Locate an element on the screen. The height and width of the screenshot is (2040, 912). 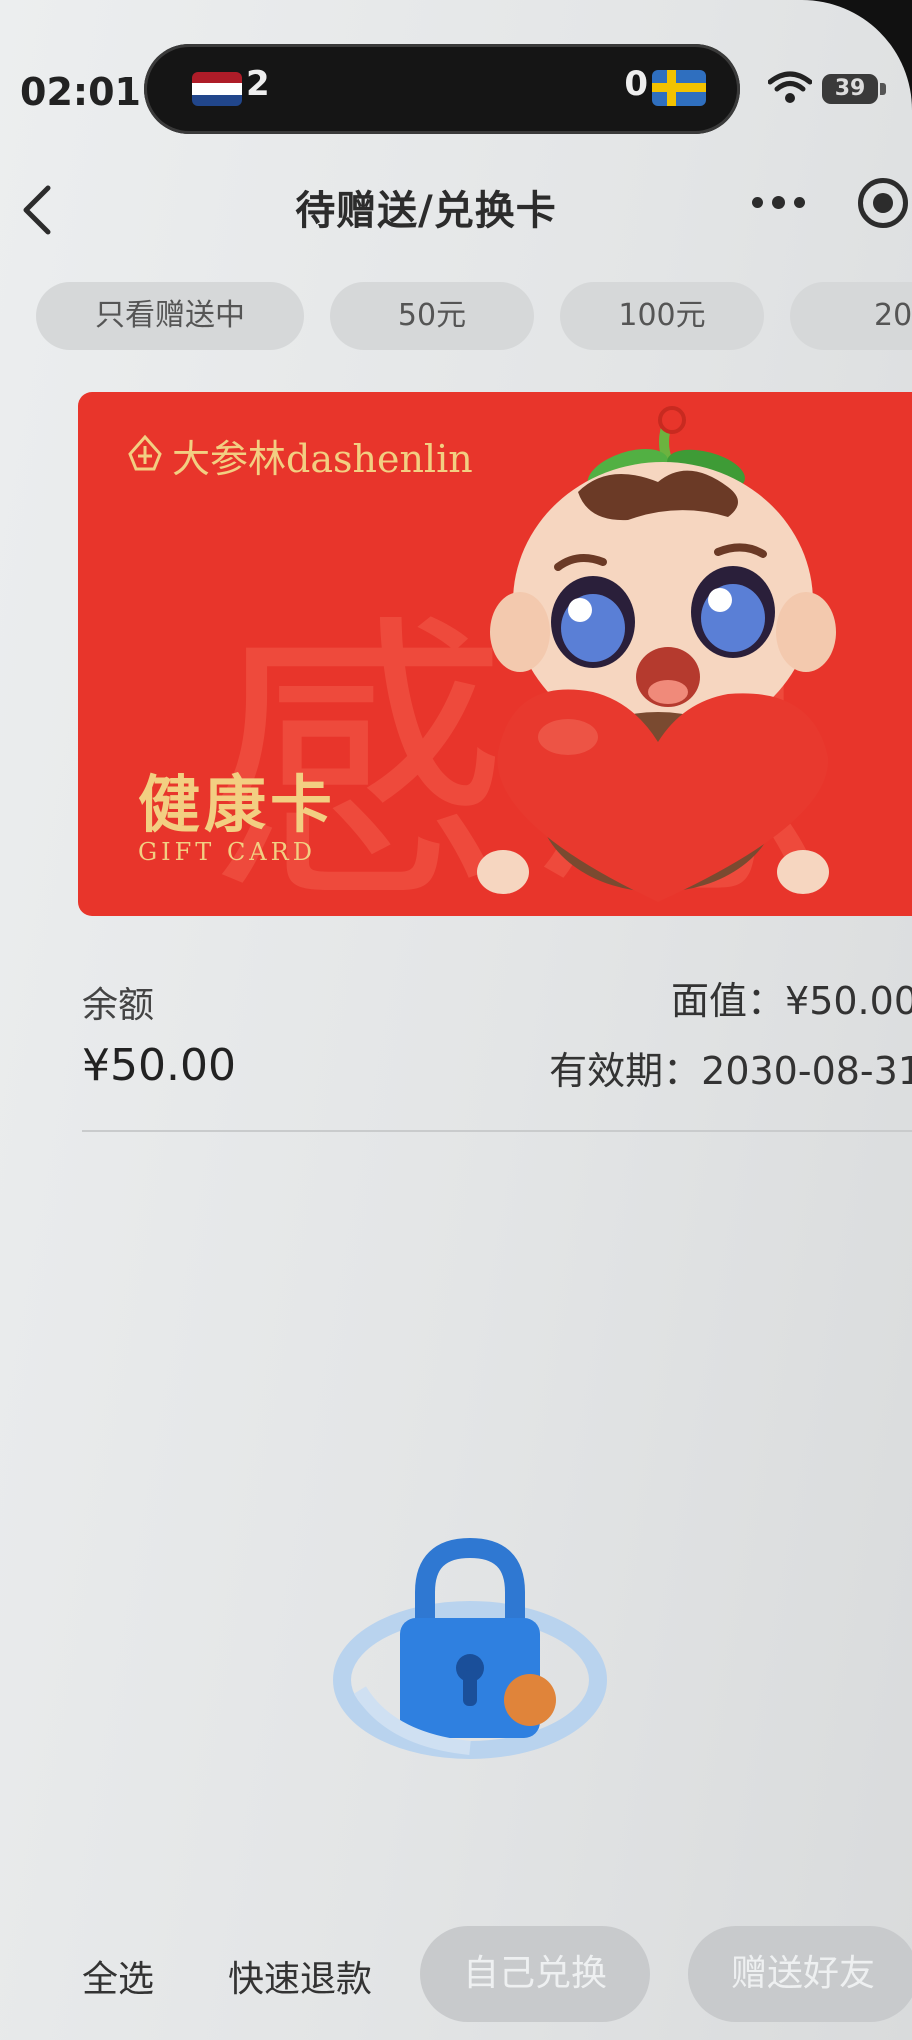
wifi-icon is located at coordinates (790, 87).